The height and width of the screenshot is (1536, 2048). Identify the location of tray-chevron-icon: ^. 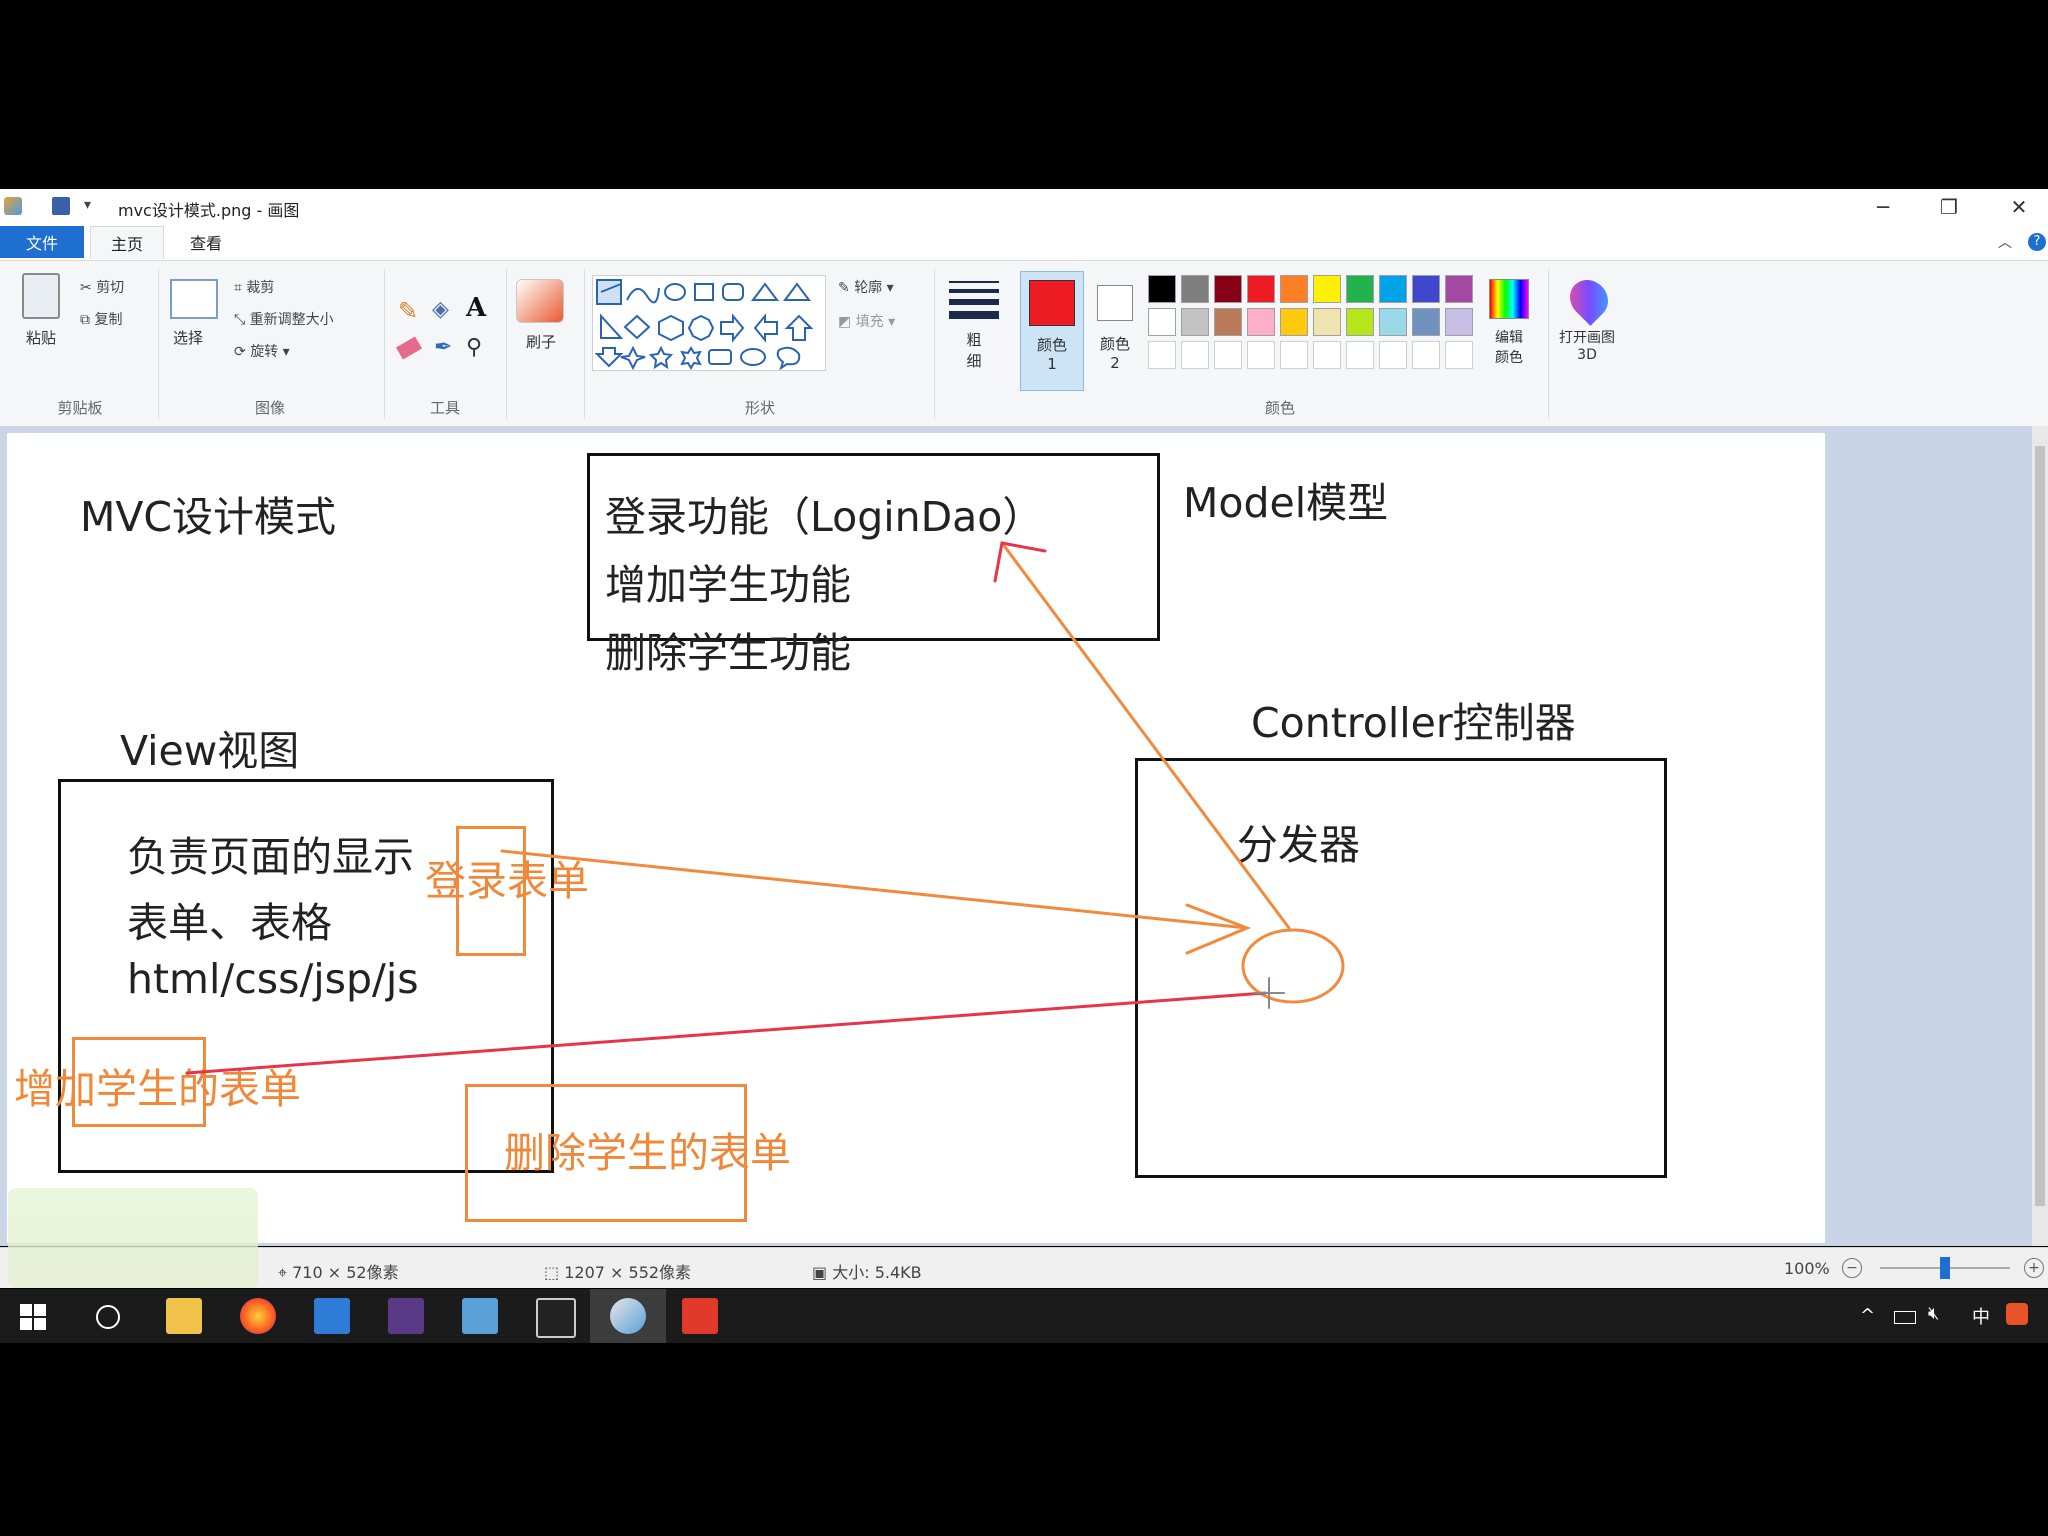
(1867, 1315).